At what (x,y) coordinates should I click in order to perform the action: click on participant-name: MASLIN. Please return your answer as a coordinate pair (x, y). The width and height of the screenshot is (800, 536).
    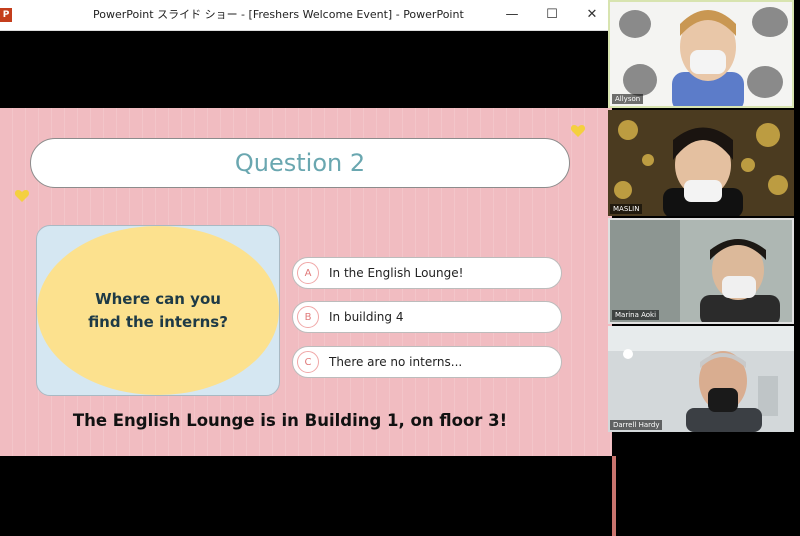
    Looking at the image, I should click on (626, 209).